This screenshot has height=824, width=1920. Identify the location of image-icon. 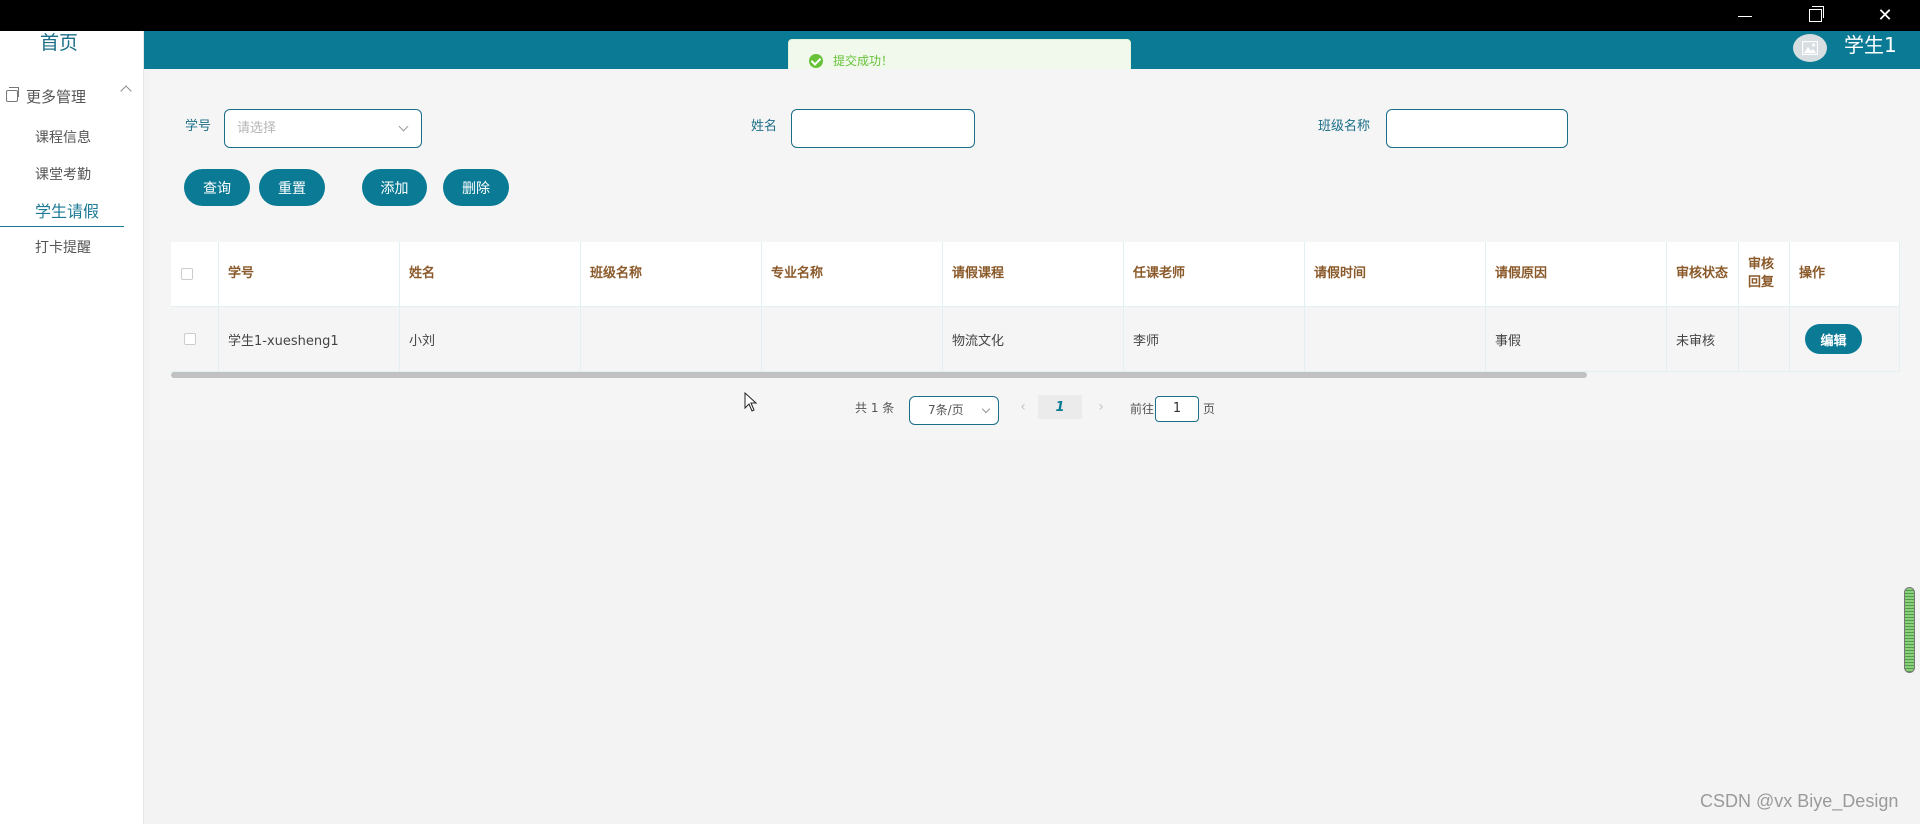
(1810, 48).